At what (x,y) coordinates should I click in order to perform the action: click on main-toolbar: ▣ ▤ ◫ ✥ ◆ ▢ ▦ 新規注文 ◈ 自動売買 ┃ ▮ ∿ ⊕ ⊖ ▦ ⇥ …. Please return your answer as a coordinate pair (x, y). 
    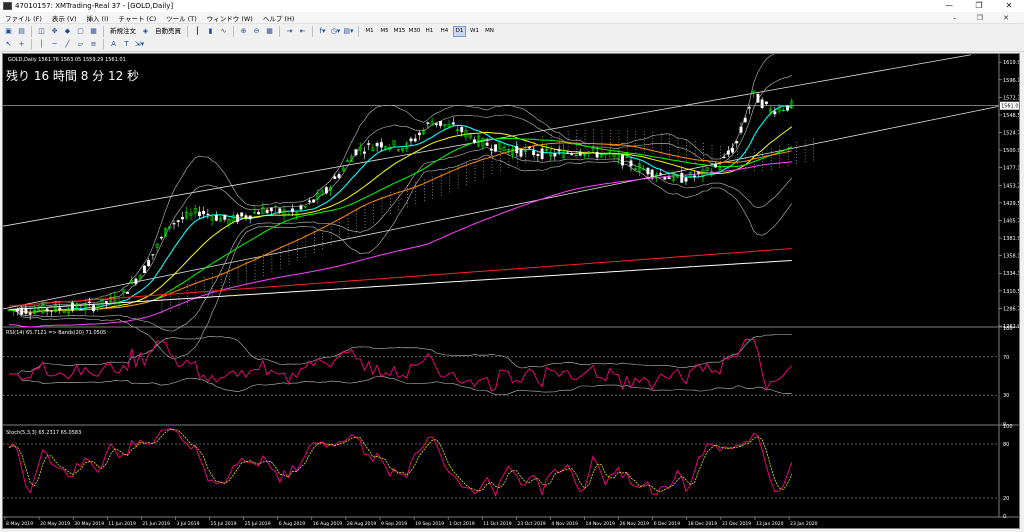
    Looking at the image, I should click on (512, 31).